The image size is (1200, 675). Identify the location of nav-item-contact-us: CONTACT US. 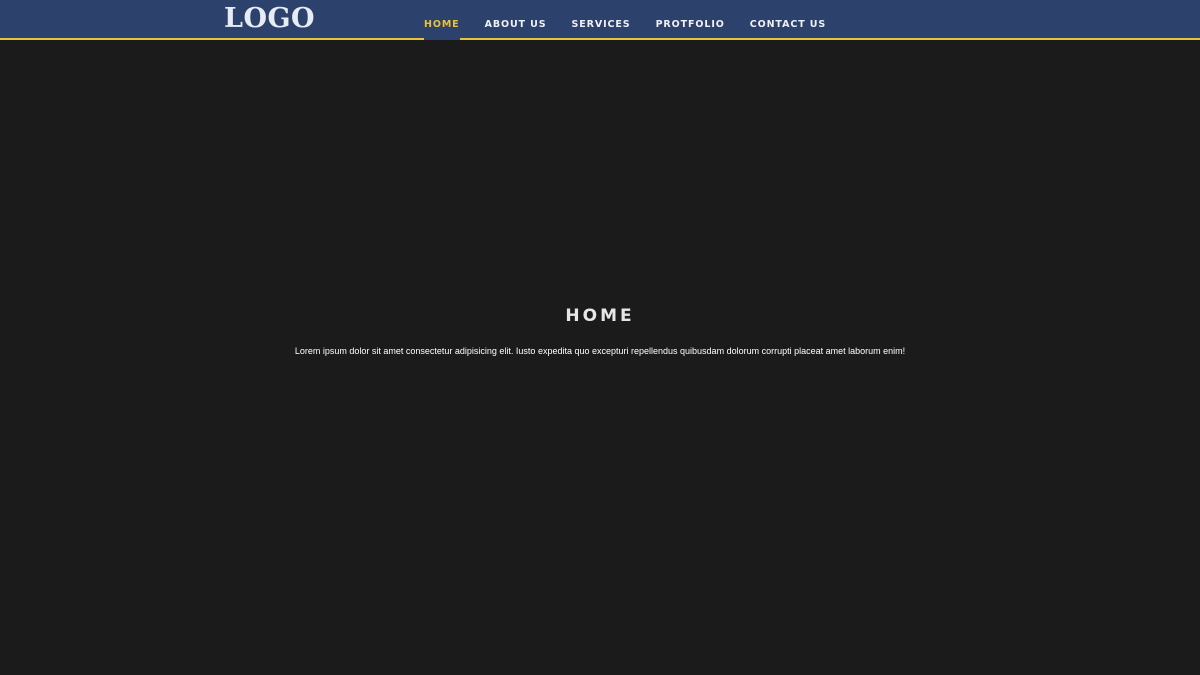
(788, 19).